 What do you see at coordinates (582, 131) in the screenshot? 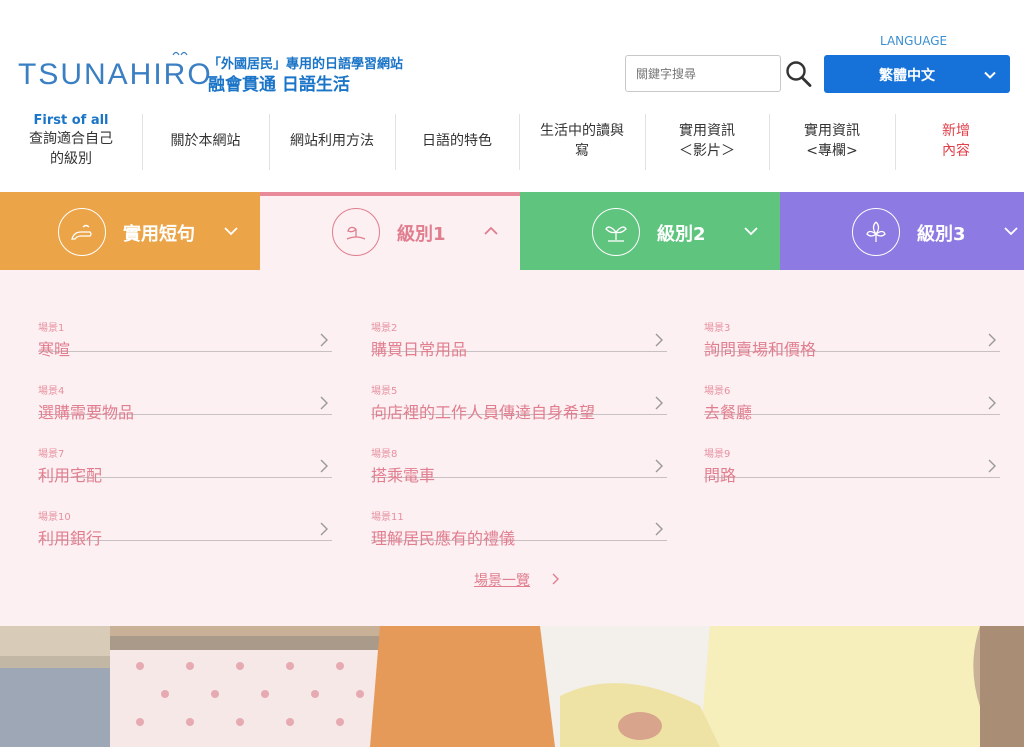
I see `nav-item-label: 生活中的讀與` at bounding box center [582, 131].